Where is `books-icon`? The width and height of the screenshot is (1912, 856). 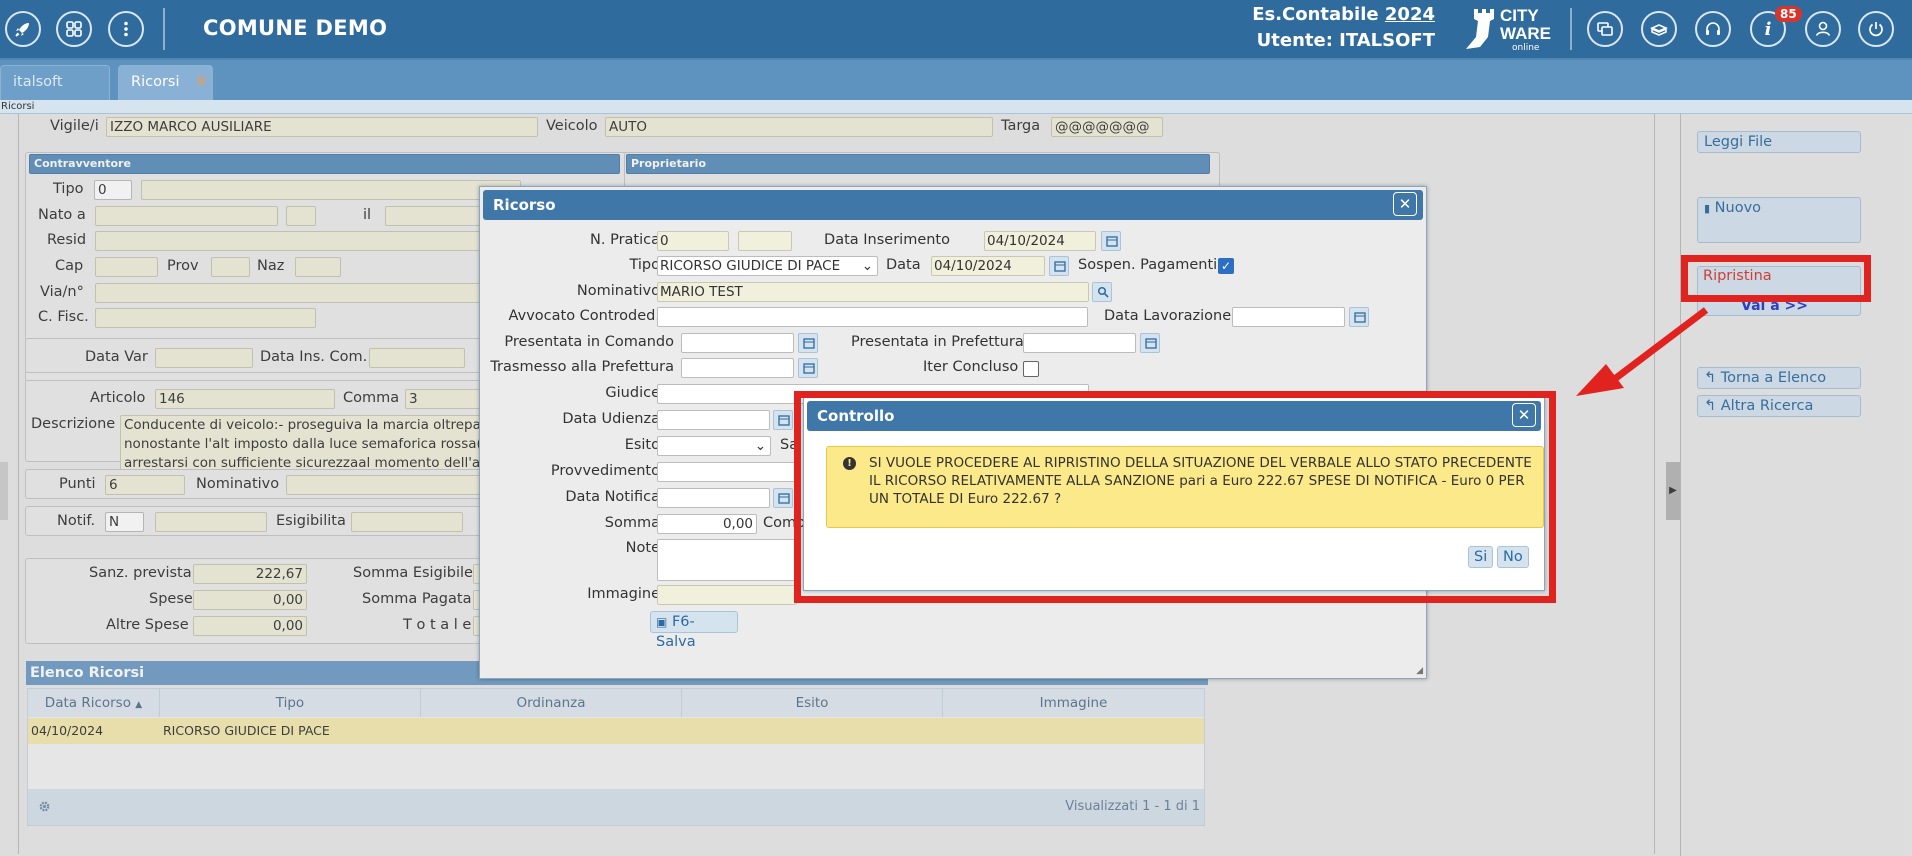 books-icon is located at coordinates (1659, 29).